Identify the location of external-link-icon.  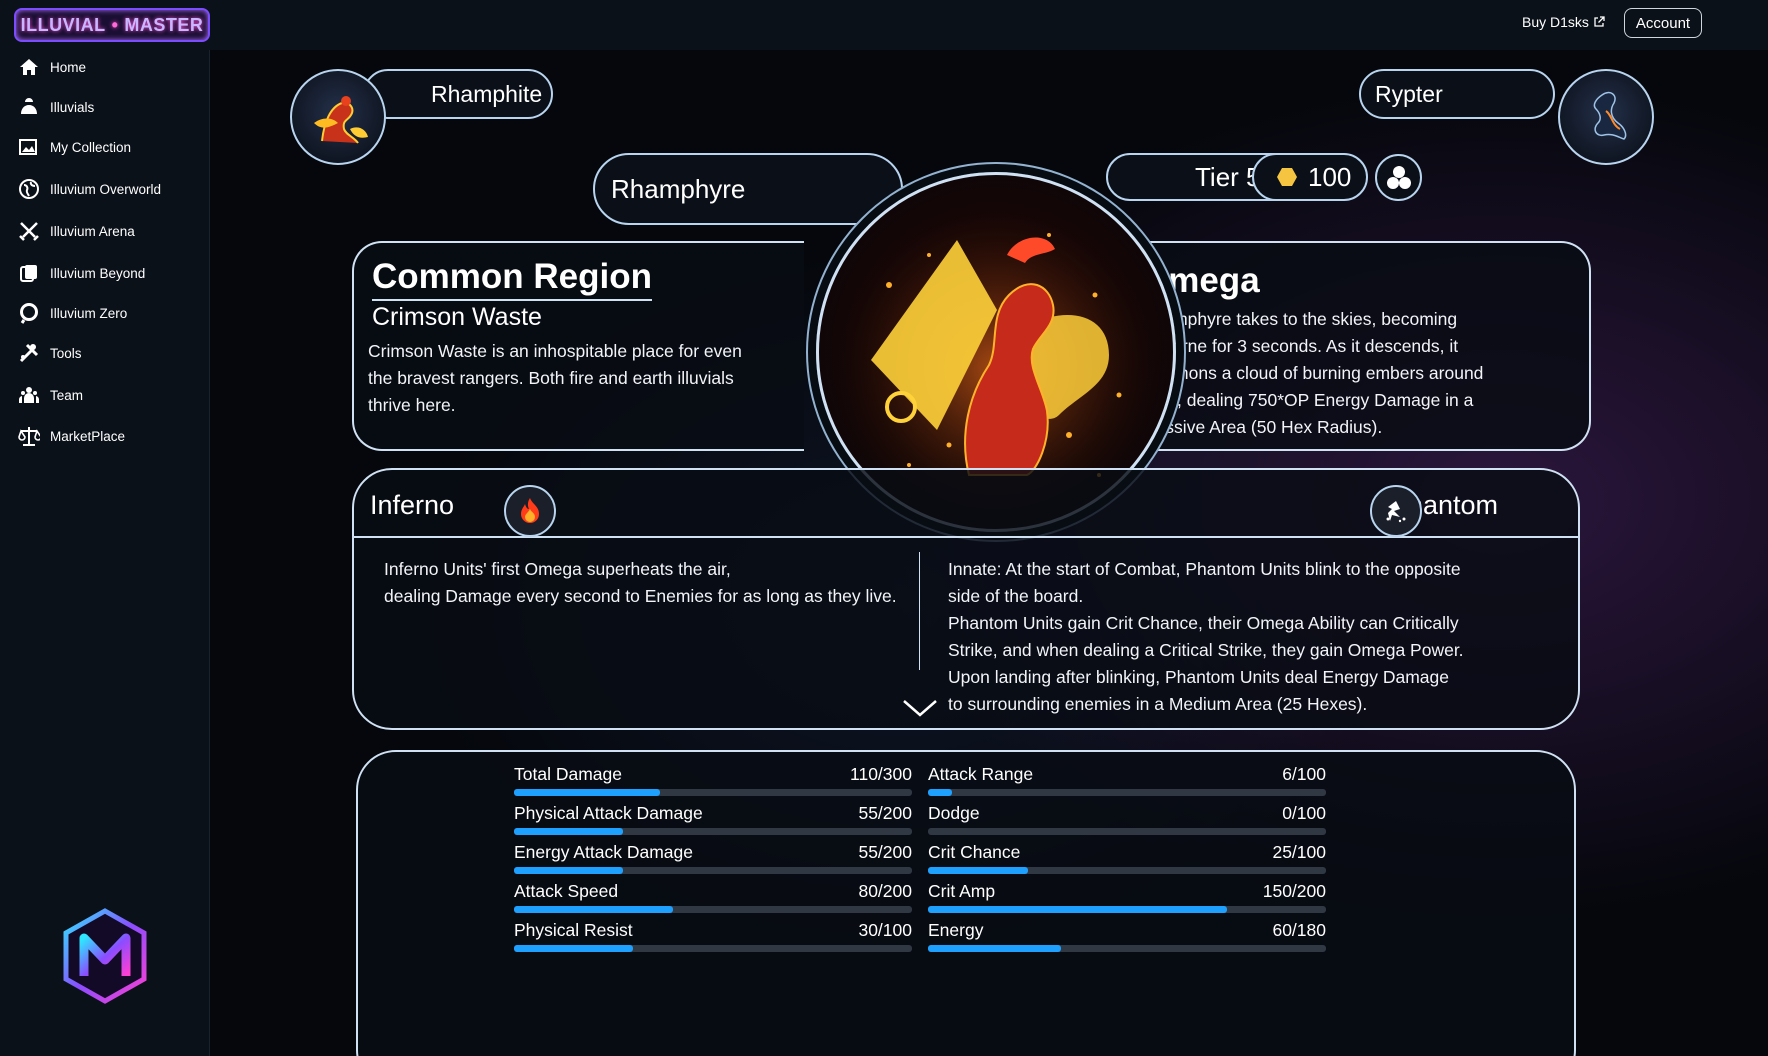
(1599, 21).